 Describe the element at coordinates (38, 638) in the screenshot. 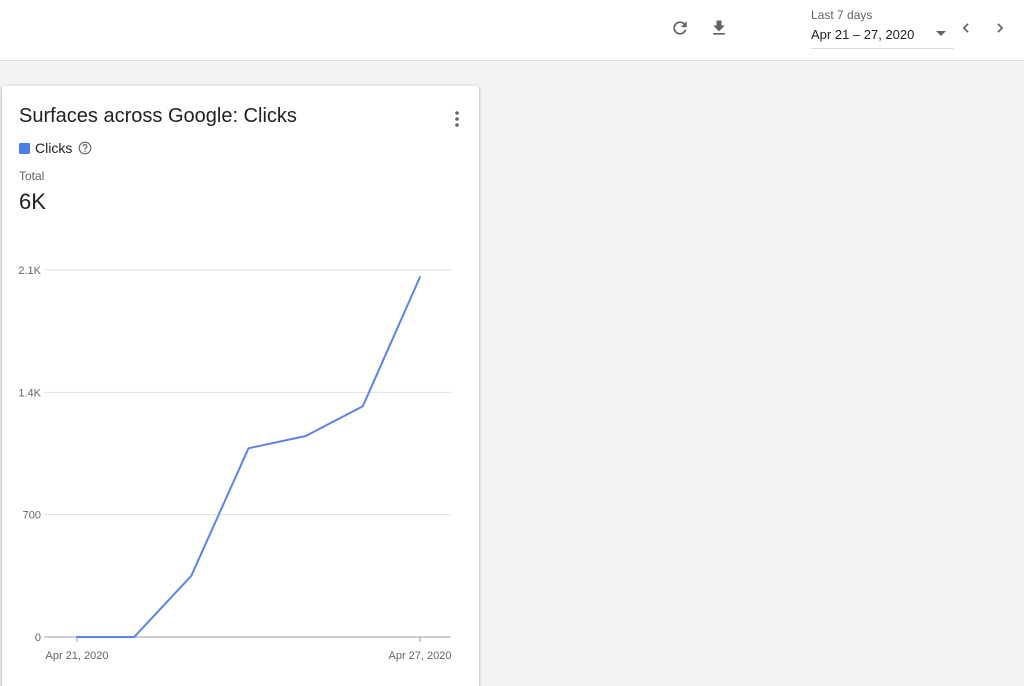

I see `y-tick-label: 0` at that location.